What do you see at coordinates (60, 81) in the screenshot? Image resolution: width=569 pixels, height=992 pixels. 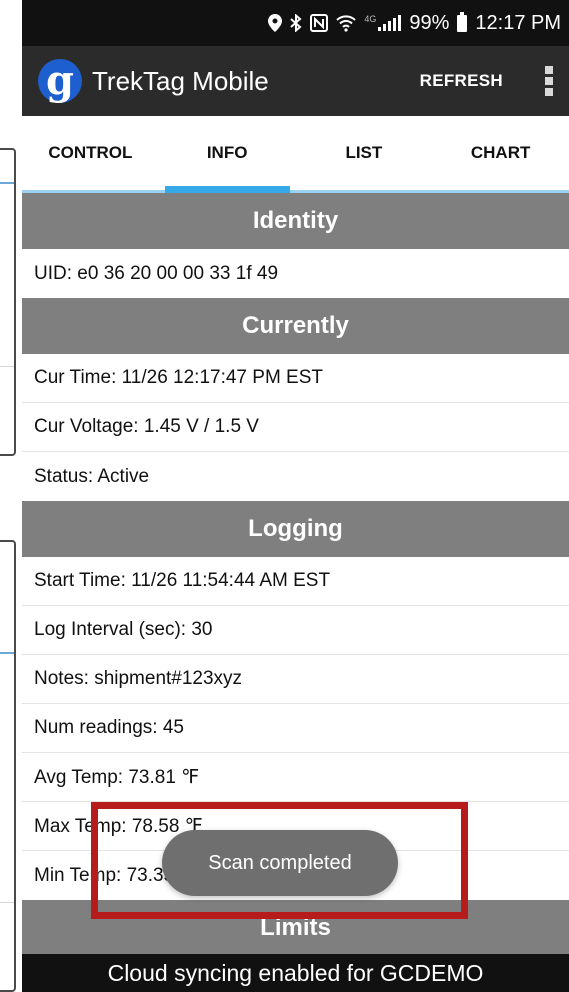 I see `app-logo-icon: g` at bounding box center [60, 81].